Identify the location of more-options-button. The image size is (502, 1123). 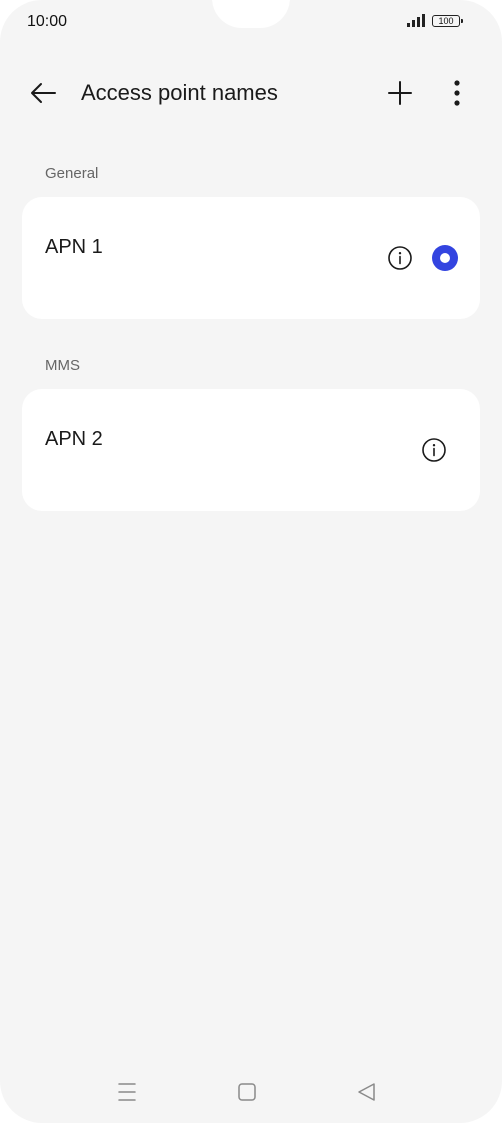
(457, 93).